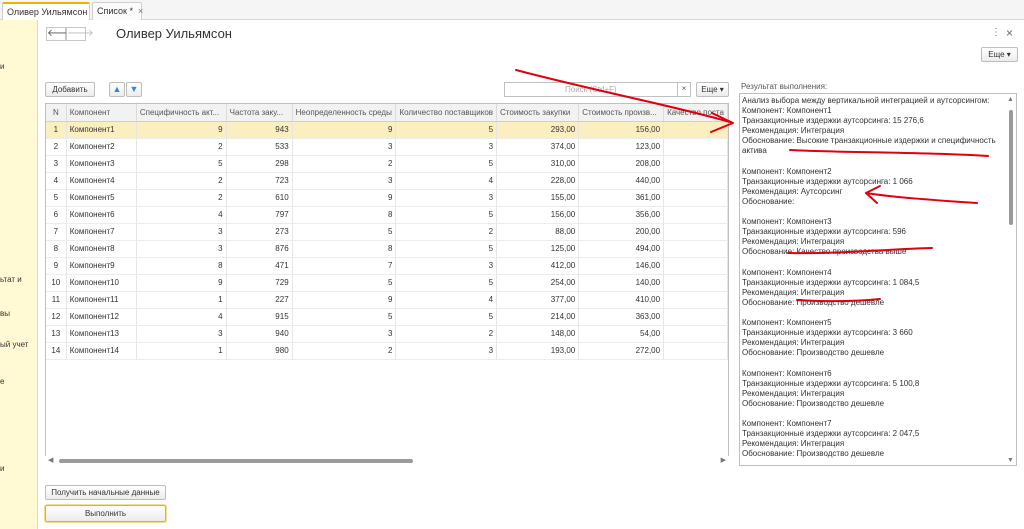  What do you see at coordinates (538, 266) in the screenshot?
I see `table-cell: 412,00` at bounding box center [538, 266].